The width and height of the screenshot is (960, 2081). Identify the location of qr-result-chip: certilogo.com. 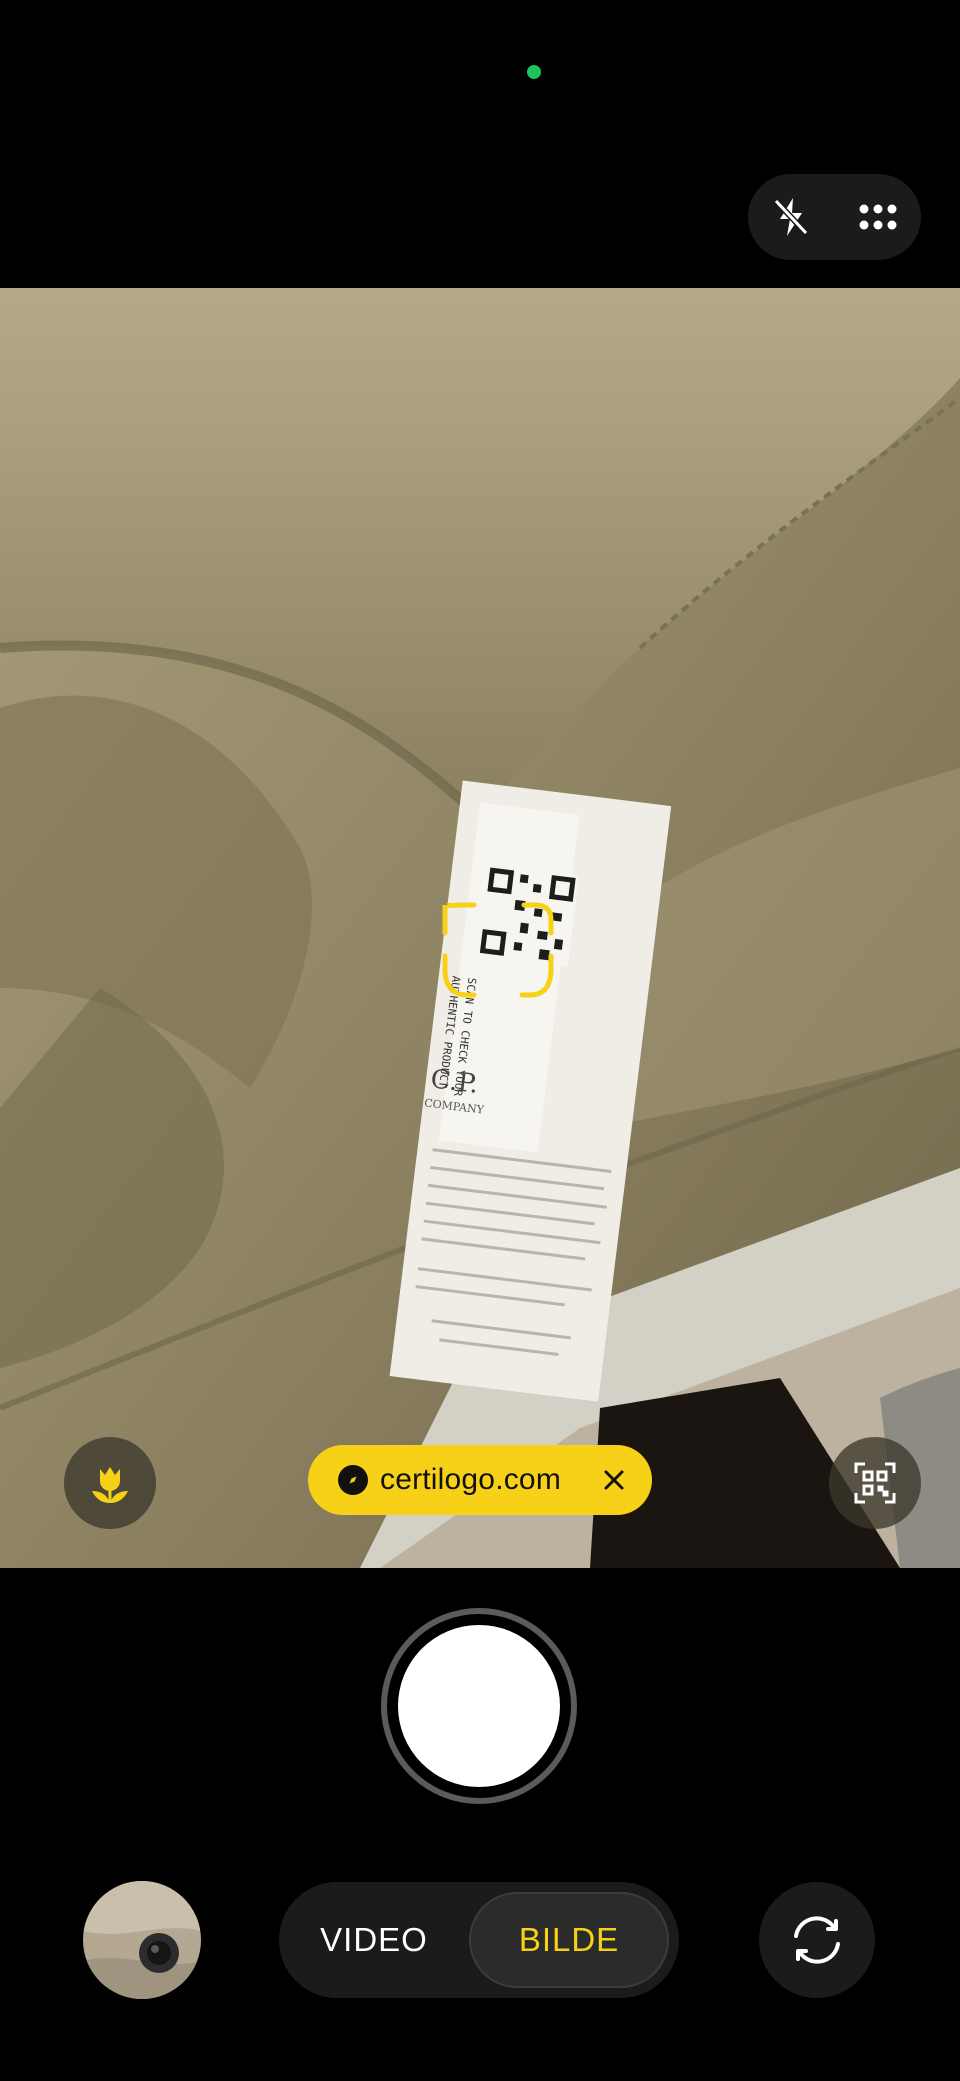
(480, 1480).